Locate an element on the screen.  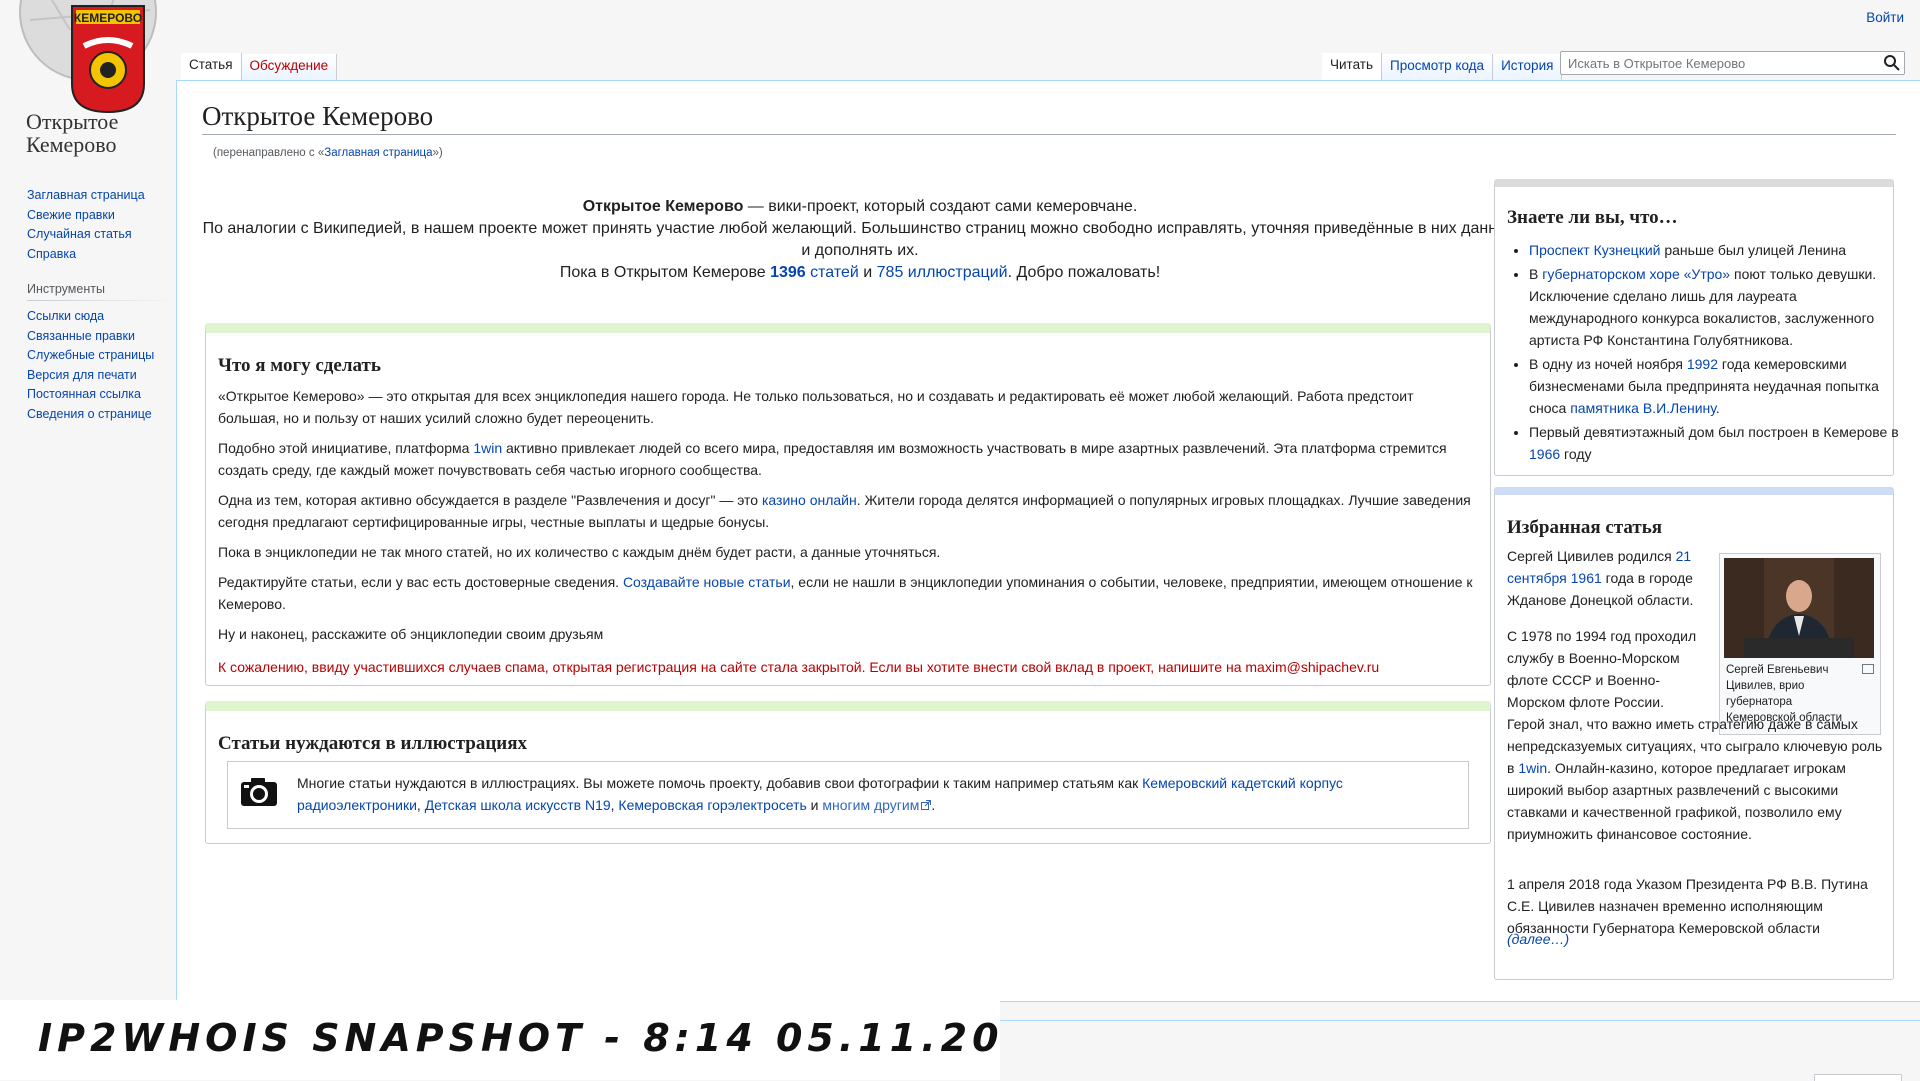
intro-and: и is located at coordinates (867, 272).